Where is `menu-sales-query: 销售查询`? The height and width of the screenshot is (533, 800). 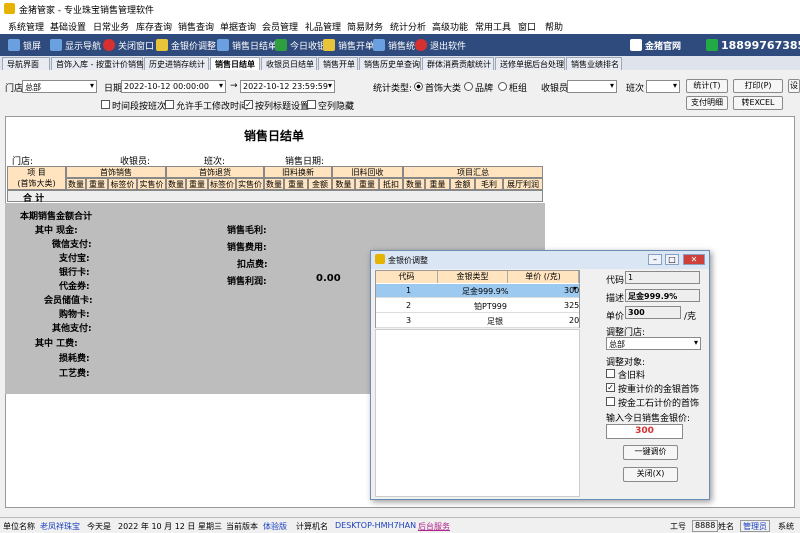 menu-sales-query: 销售查询 is located at coordinates (196, 26).